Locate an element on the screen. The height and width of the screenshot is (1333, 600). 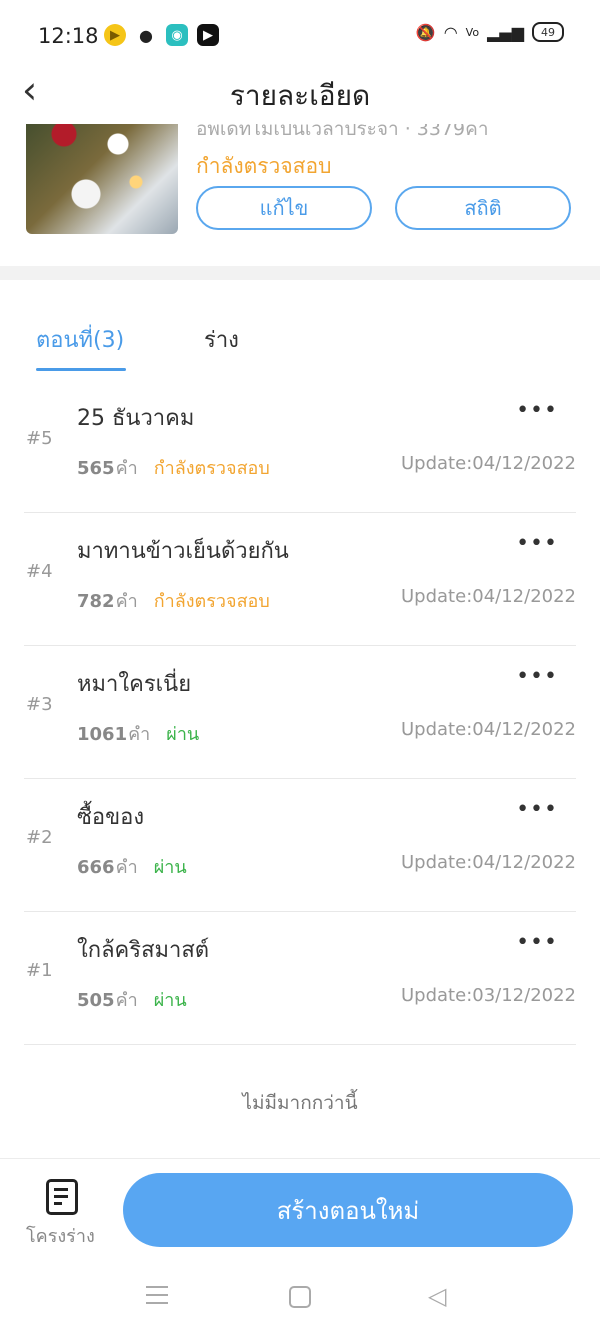
menu-icon is located at coordinates (157, 1298).